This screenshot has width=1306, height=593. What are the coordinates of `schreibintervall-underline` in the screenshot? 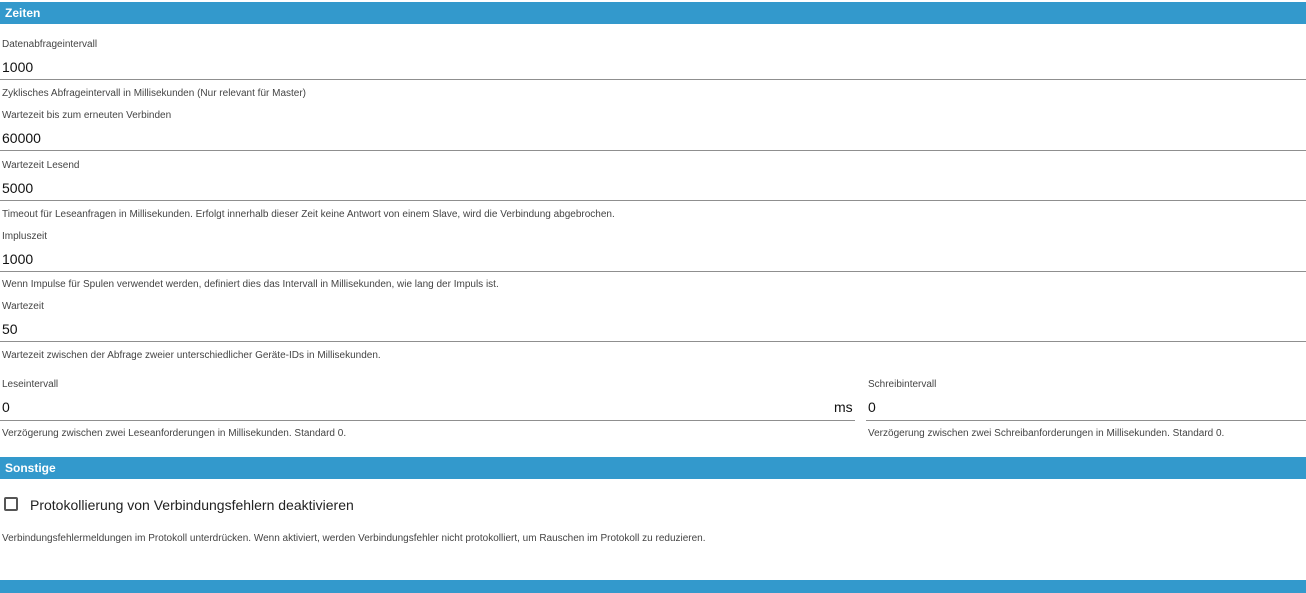 It's located at (1086, 420).